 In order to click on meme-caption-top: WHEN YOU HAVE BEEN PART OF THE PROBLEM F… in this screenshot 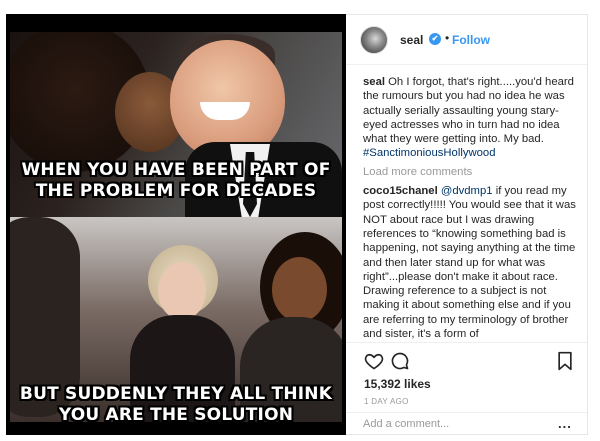, I will do `click(176, 180)`.